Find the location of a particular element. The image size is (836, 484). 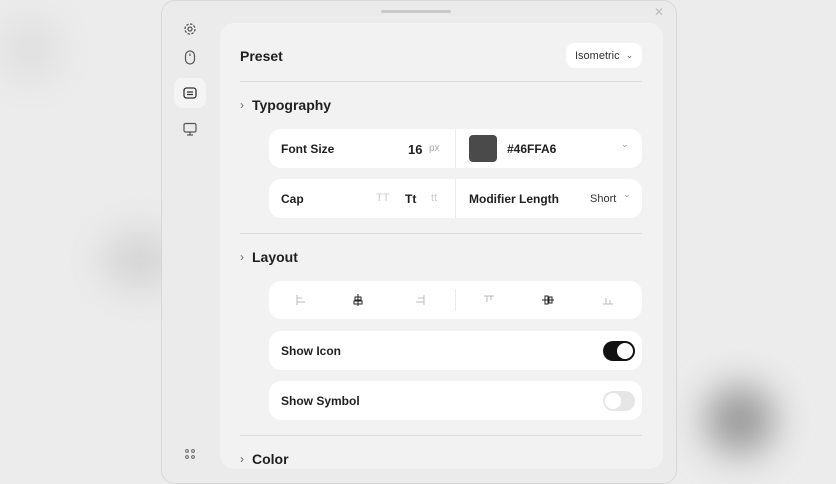

caption-icon is located at coordinates (190, 93).